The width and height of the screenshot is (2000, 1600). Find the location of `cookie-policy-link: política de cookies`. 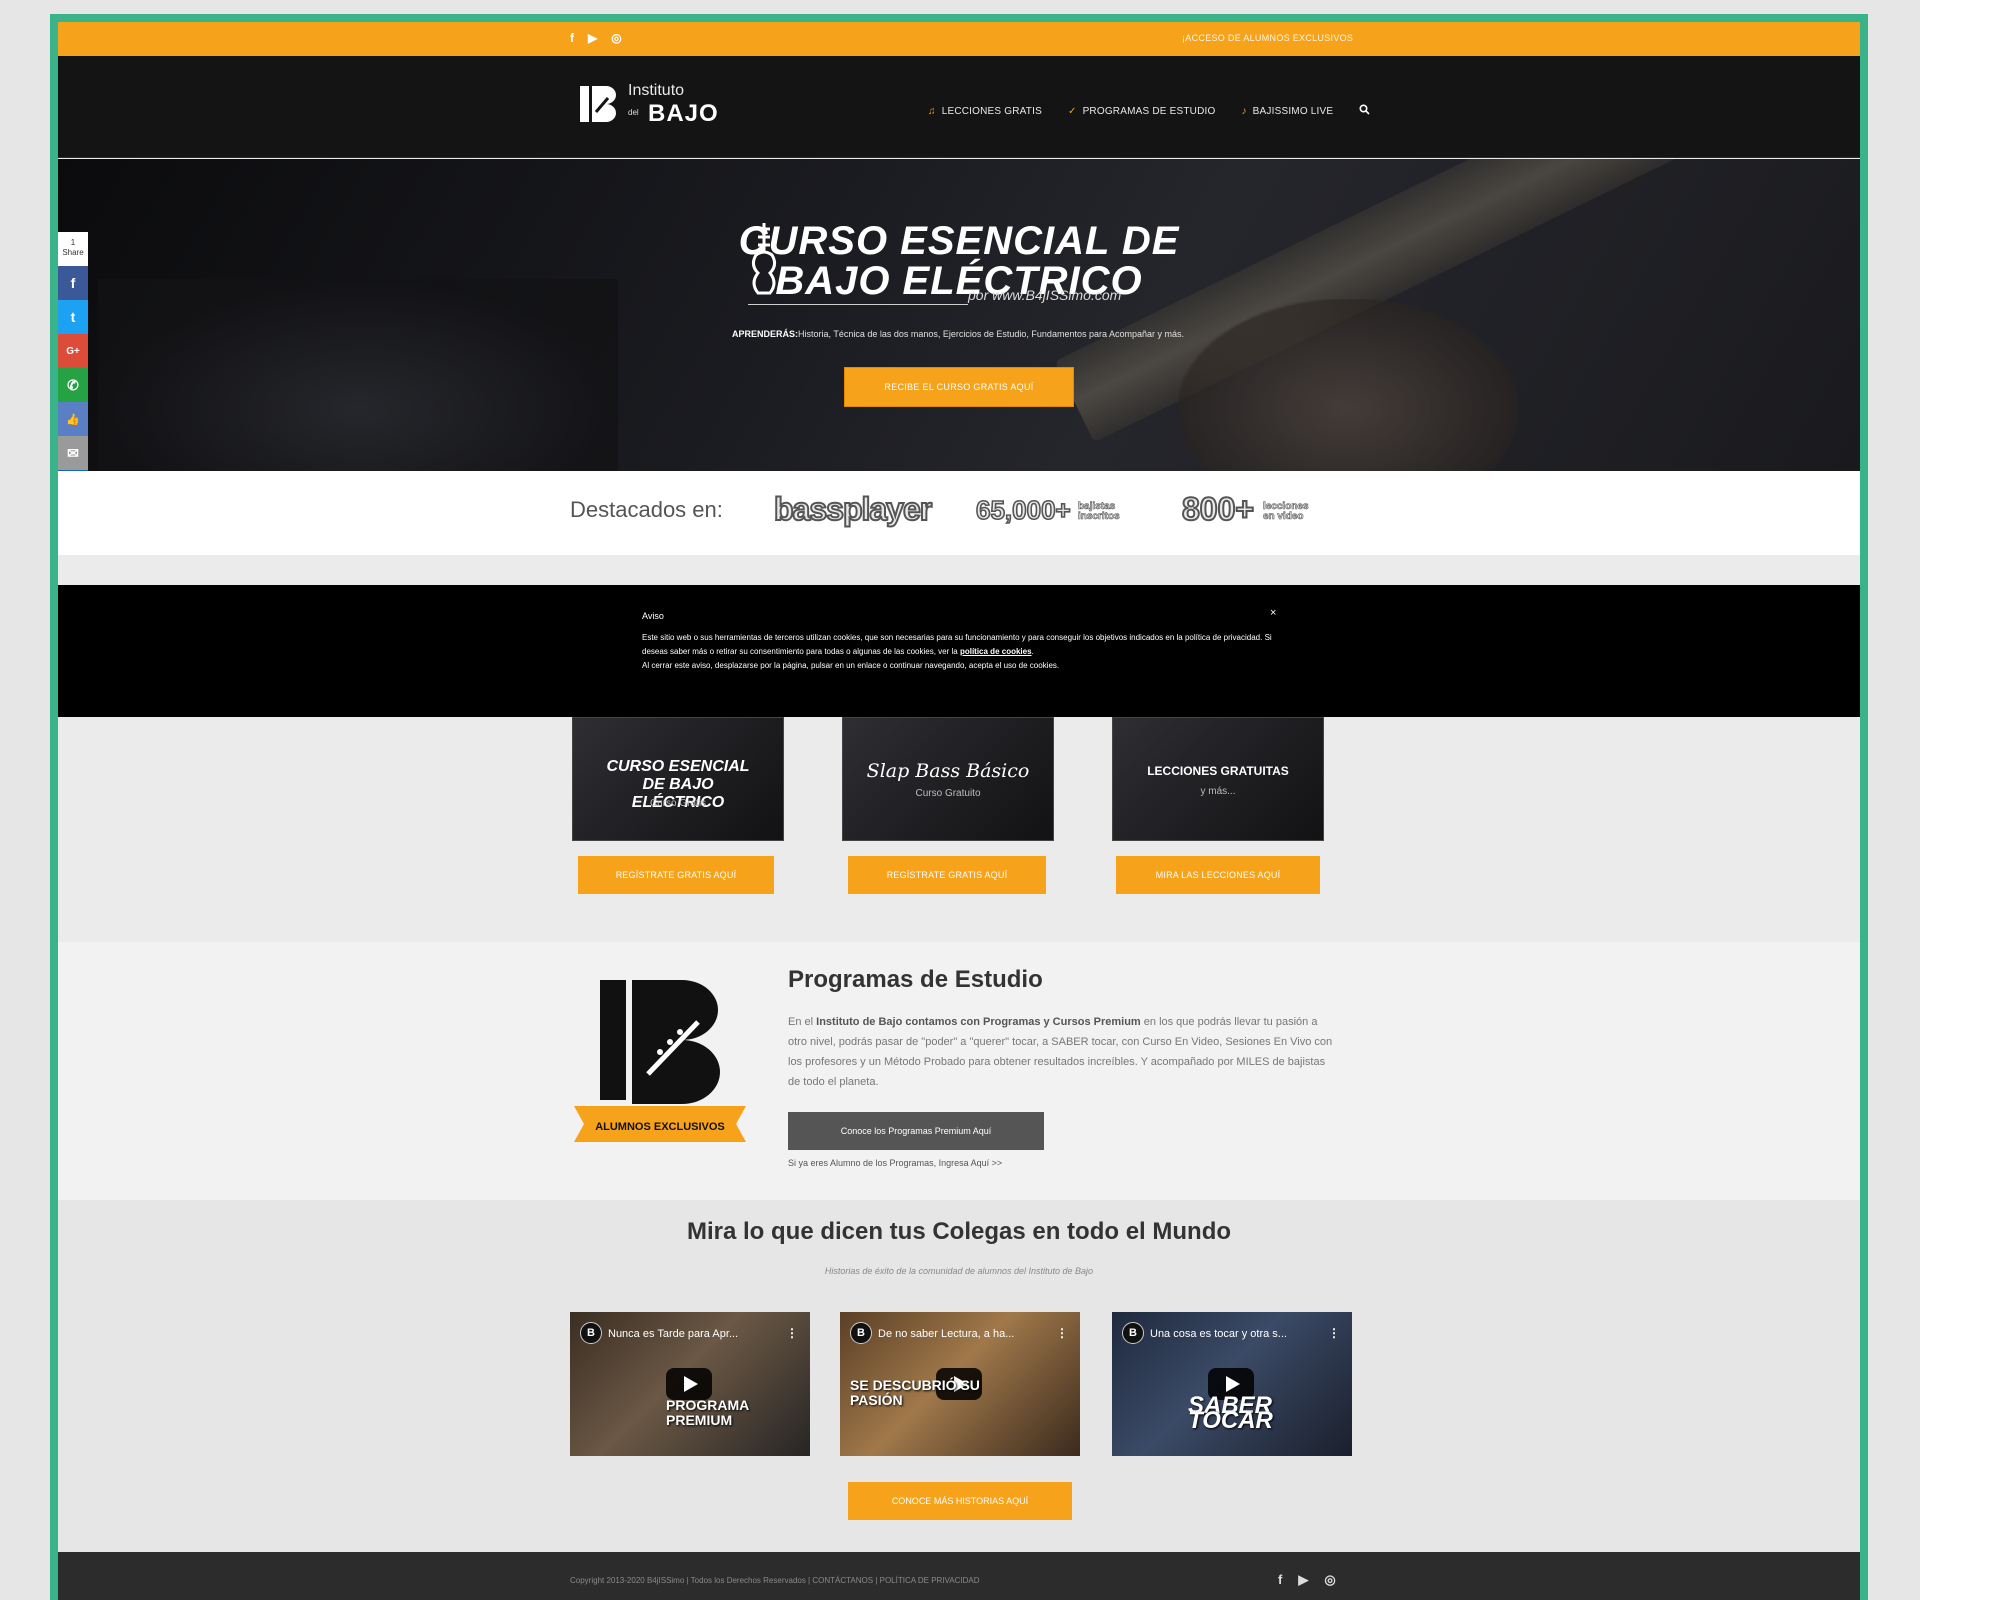

cookie-policy-link: política de cookies is located at coordinates (996, 651).